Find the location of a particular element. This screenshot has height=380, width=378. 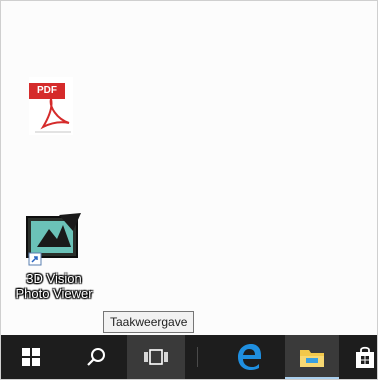

desktop-icon-pdf: PDF is located at coordinates (51, 106).